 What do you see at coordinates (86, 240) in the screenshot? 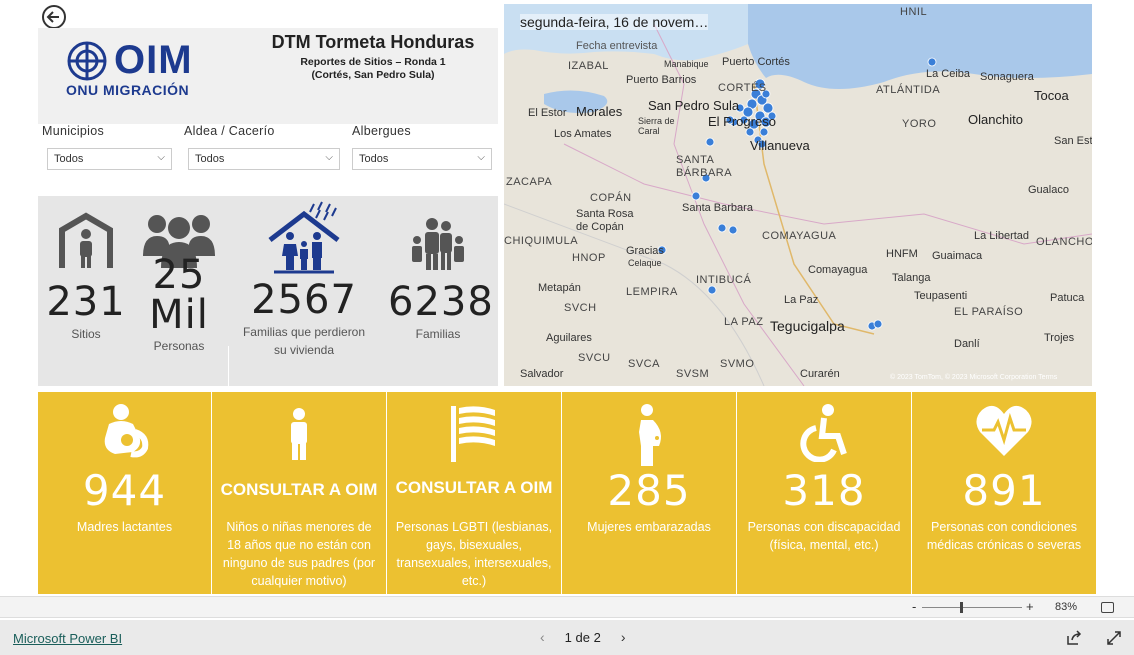
I see `shelter-person-icon` at bounding box center [86, 240].